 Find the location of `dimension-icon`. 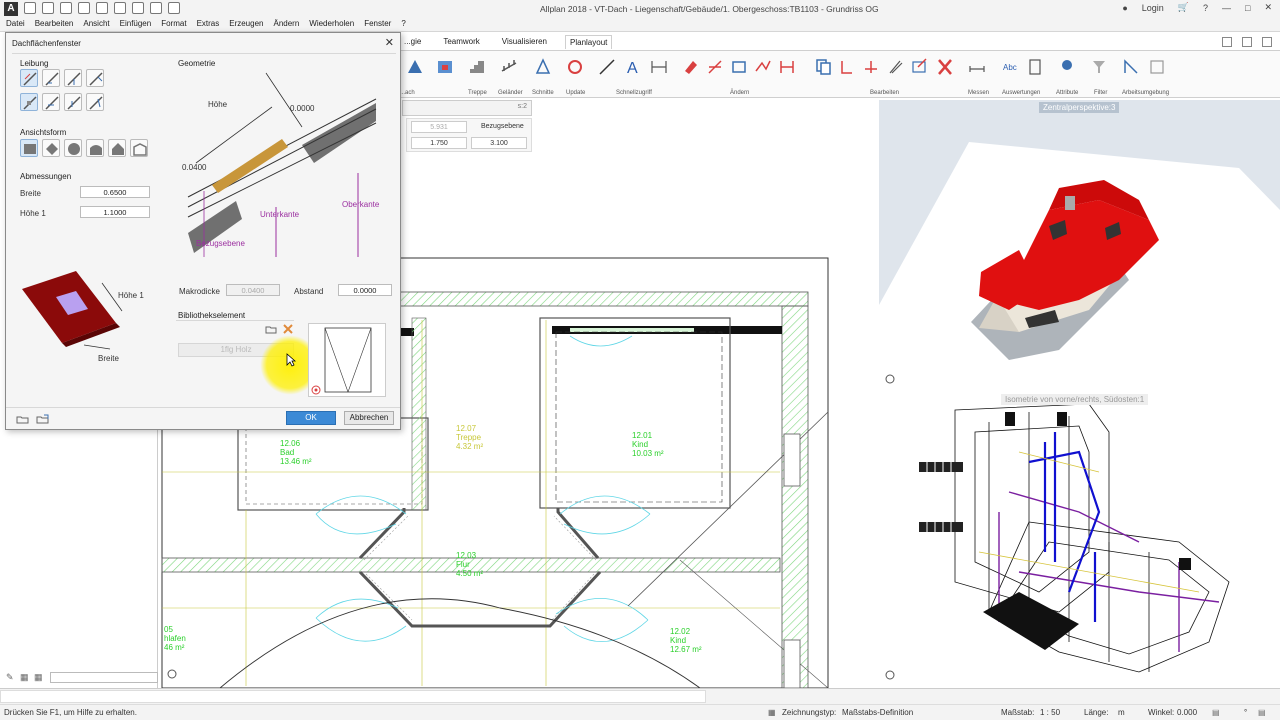

dimension-icon is located at coordinates (659, 67).